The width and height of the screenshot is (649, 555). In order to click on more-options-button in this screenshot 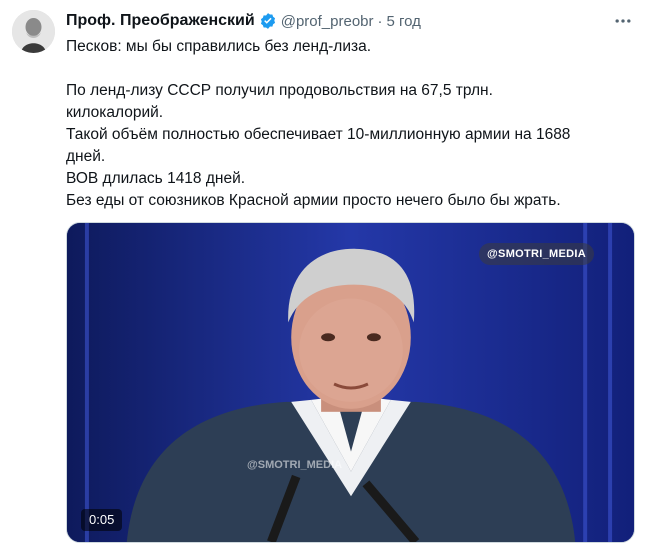, I will do `click(623, 21)`.